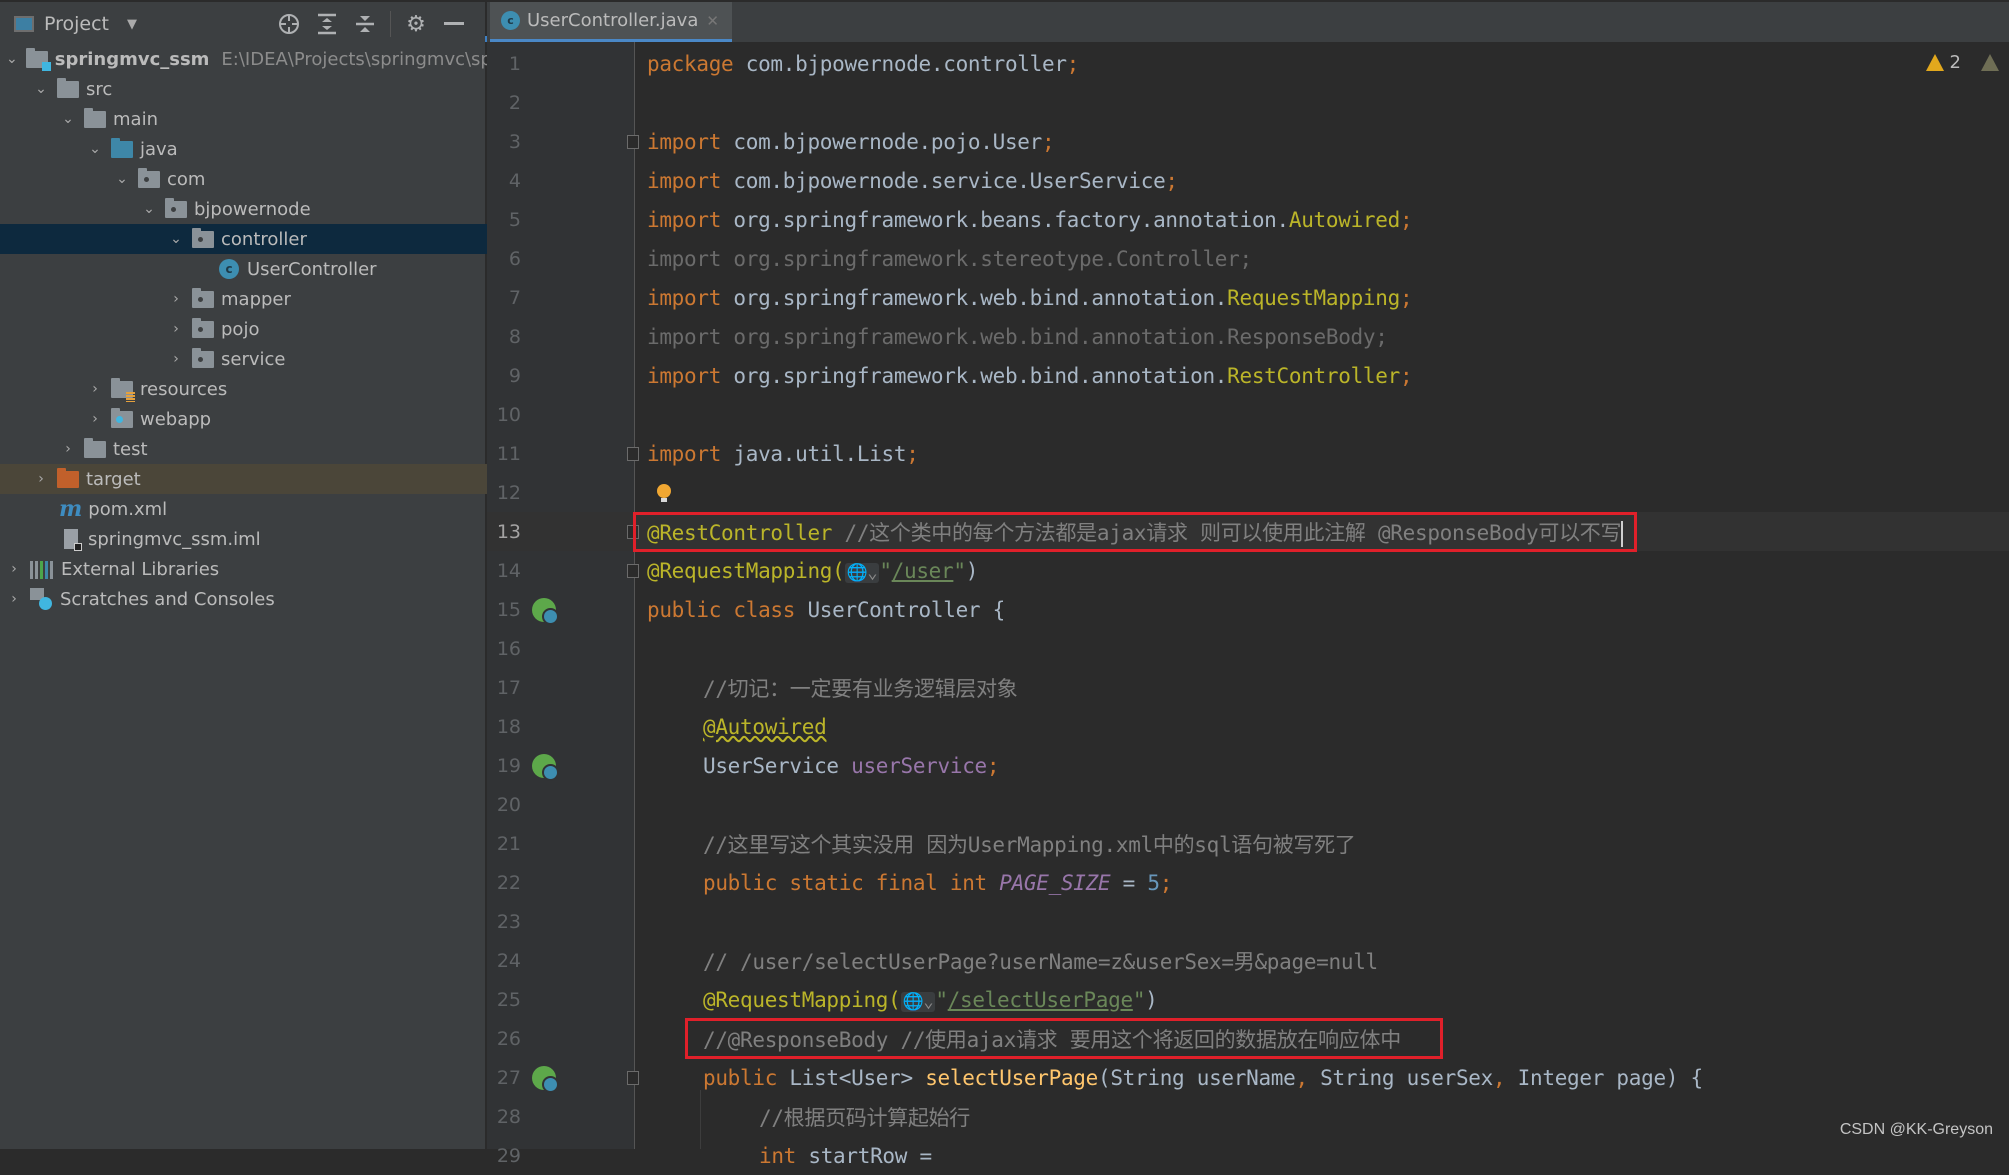  I want to click on lightbulb-icon, so click(664, 492).